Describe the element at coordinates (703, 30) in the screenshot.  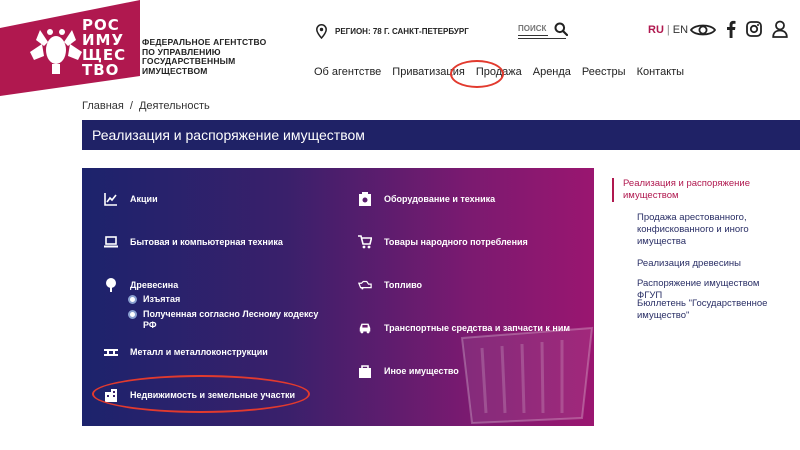
I see `eye-icon` at that location.